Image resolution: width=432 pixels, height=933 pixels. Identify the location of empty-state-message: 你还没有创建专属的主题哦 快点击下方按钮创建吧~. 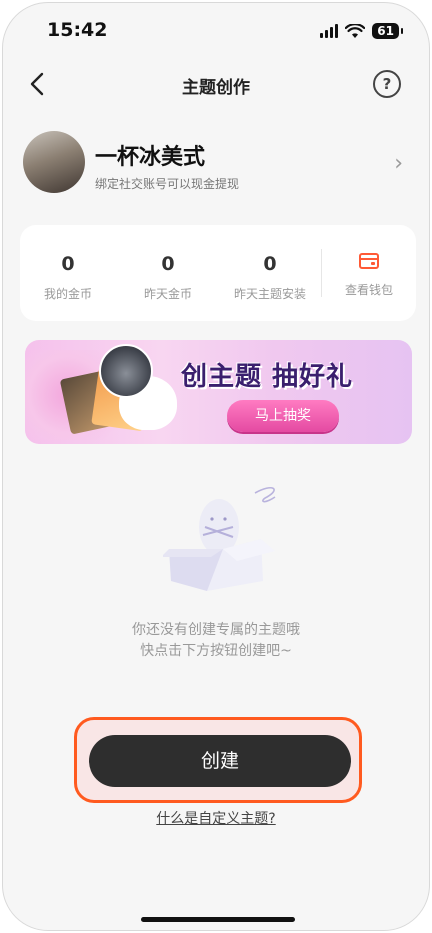
(216, 641).